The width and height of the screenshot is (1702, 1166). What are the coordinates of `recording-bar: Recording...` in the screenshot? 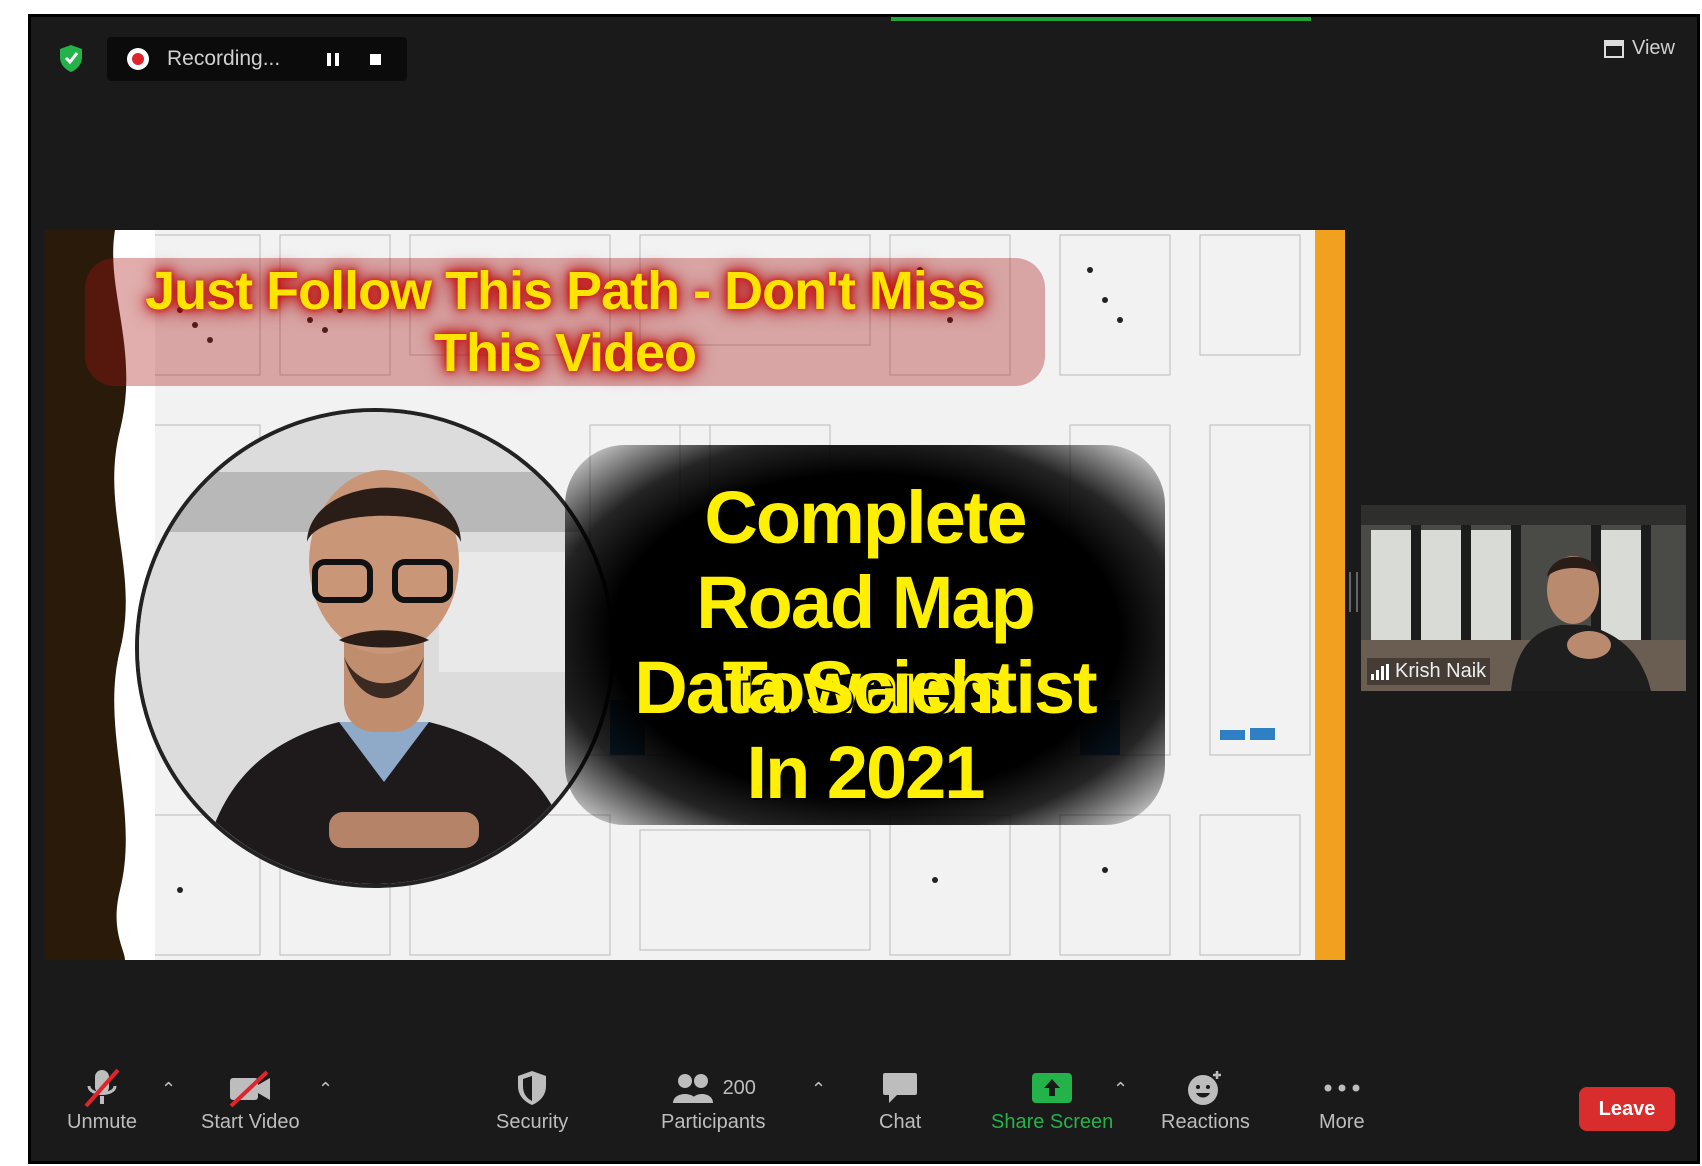 It's located at (257, 59).